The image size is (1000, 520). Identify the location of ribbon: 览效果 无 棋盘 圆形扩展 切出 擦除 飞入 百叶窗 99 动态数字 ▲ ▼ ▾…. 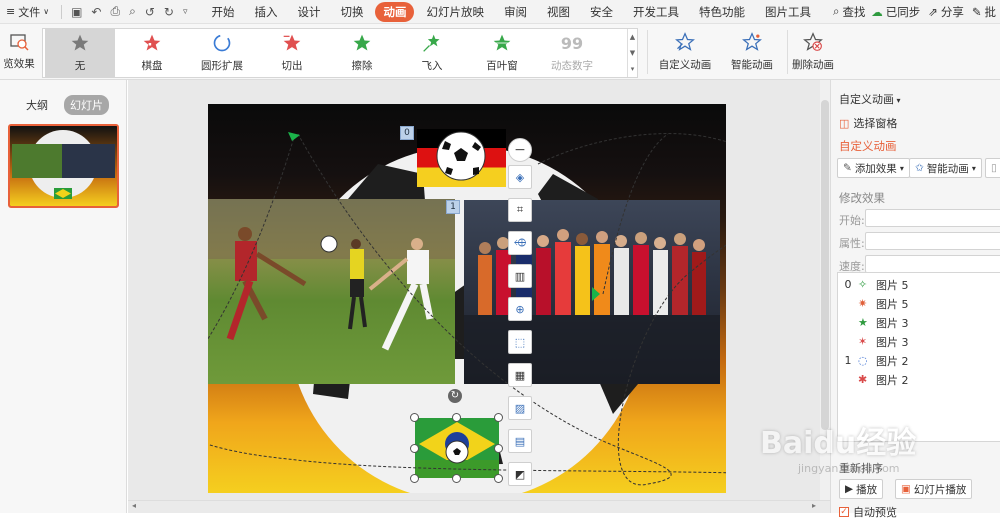
(500, 52).